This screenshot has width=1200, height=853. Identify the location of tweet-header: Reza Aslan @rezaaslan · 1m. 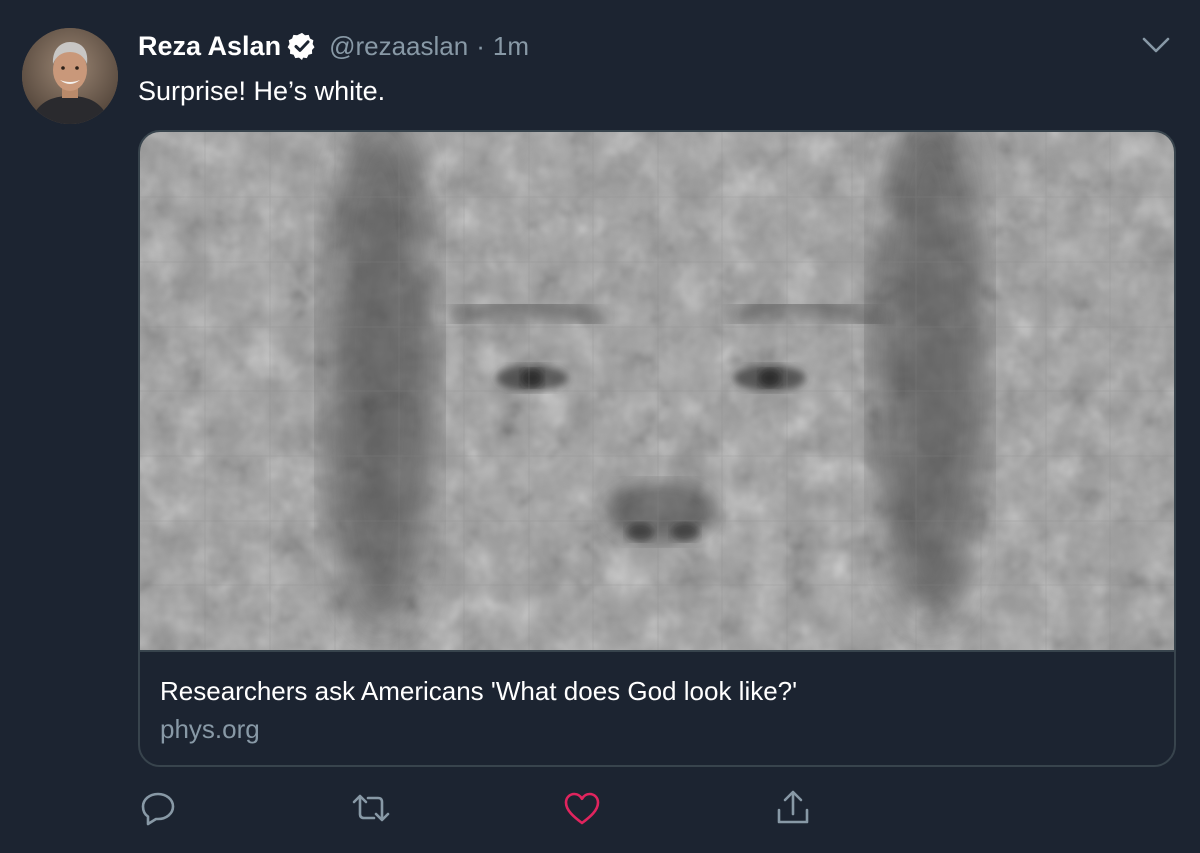
(333, 46).